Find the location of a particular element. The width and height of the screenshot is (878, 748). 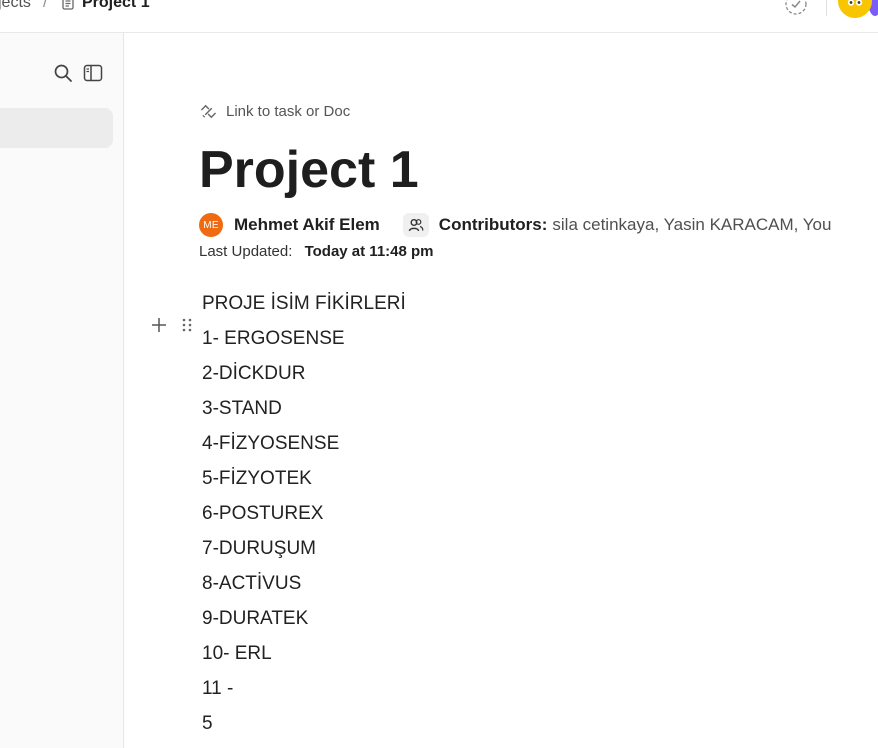

search-icon is located at coordinates (63, 73).